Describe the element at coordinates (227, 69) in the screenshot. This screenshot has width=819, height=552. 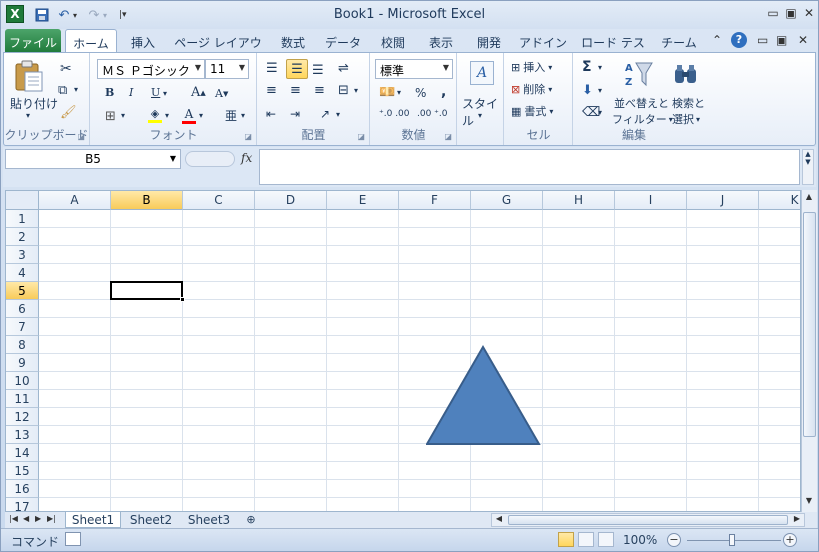
I see `font-size-select: 11 ▼` at that location.